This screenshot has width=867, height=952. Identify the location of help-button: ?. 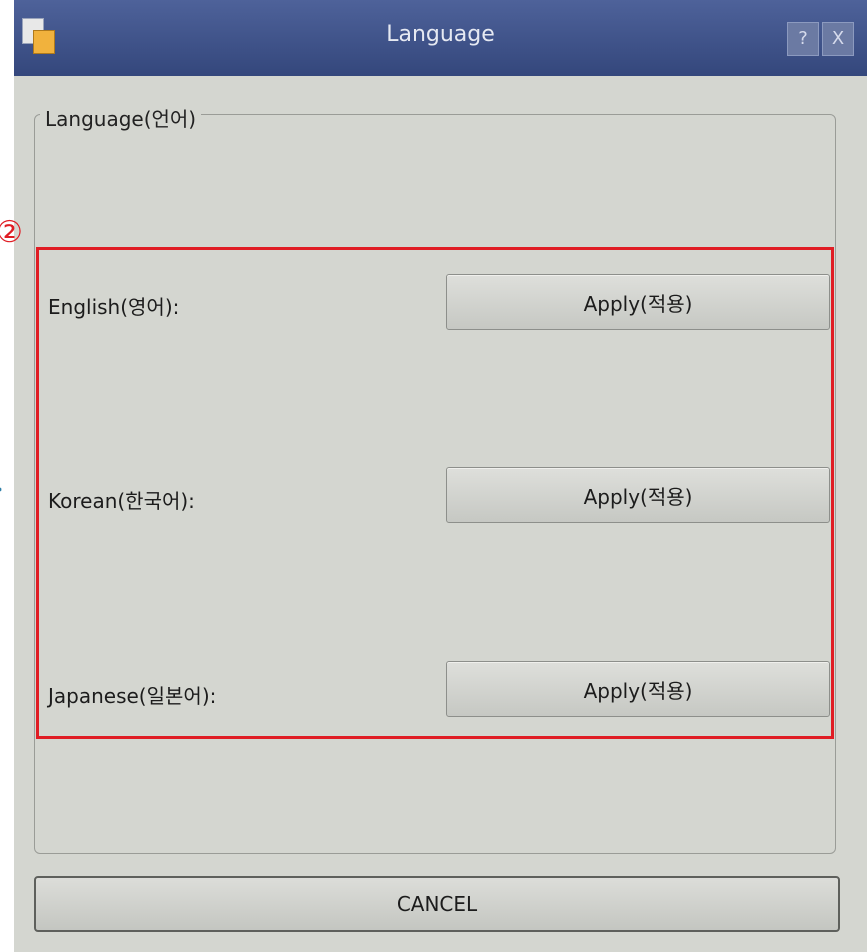
(803, 39).